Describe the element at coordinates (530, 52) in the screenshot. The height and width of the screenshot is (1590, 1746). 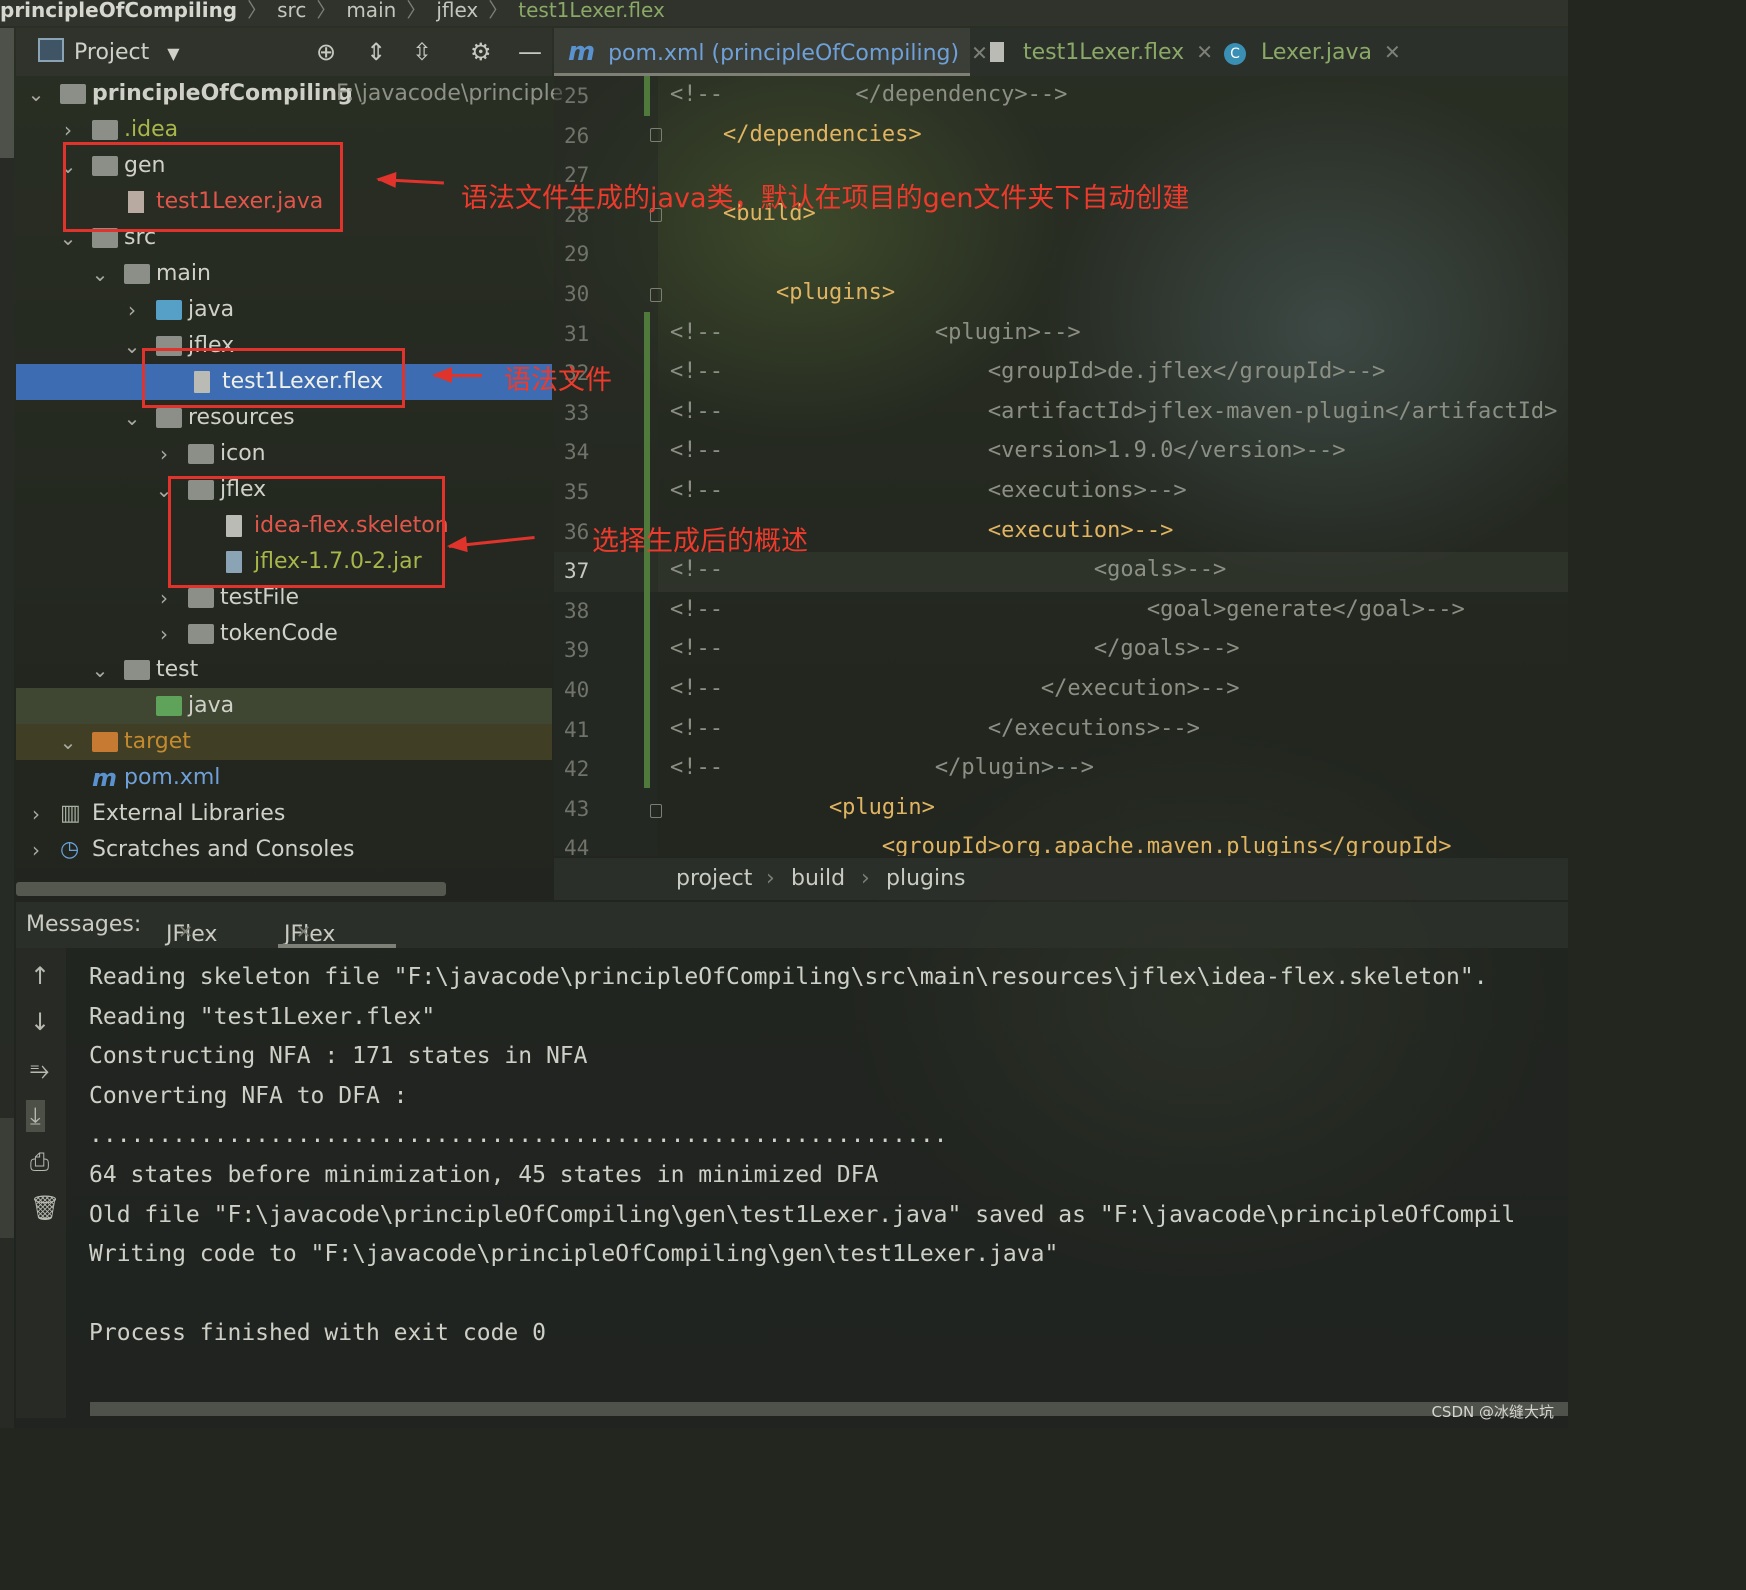
I see `hide-panel-icon: —` at that location.